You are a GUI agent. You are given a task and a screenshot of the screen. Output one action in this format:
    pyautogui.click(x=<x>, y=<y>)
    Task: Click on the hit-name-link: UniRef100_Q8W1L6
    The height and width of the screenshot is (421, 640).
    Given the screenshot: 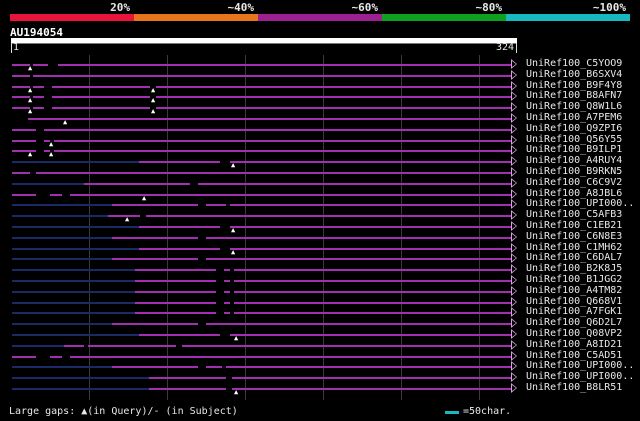 What is the action you would take?
    pyautogui.click(x=574, y=106)
    